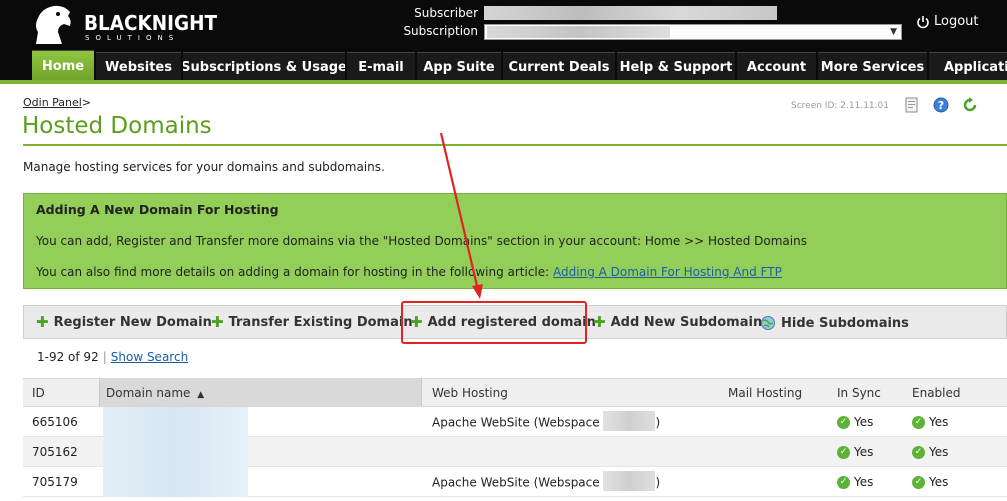 The width and height of the screenshot is (1007, 501). What do you see at coordinates (630, 13) in the screenshot?
I see `subscriber-value-redacted` at bounding box center [630, 13].